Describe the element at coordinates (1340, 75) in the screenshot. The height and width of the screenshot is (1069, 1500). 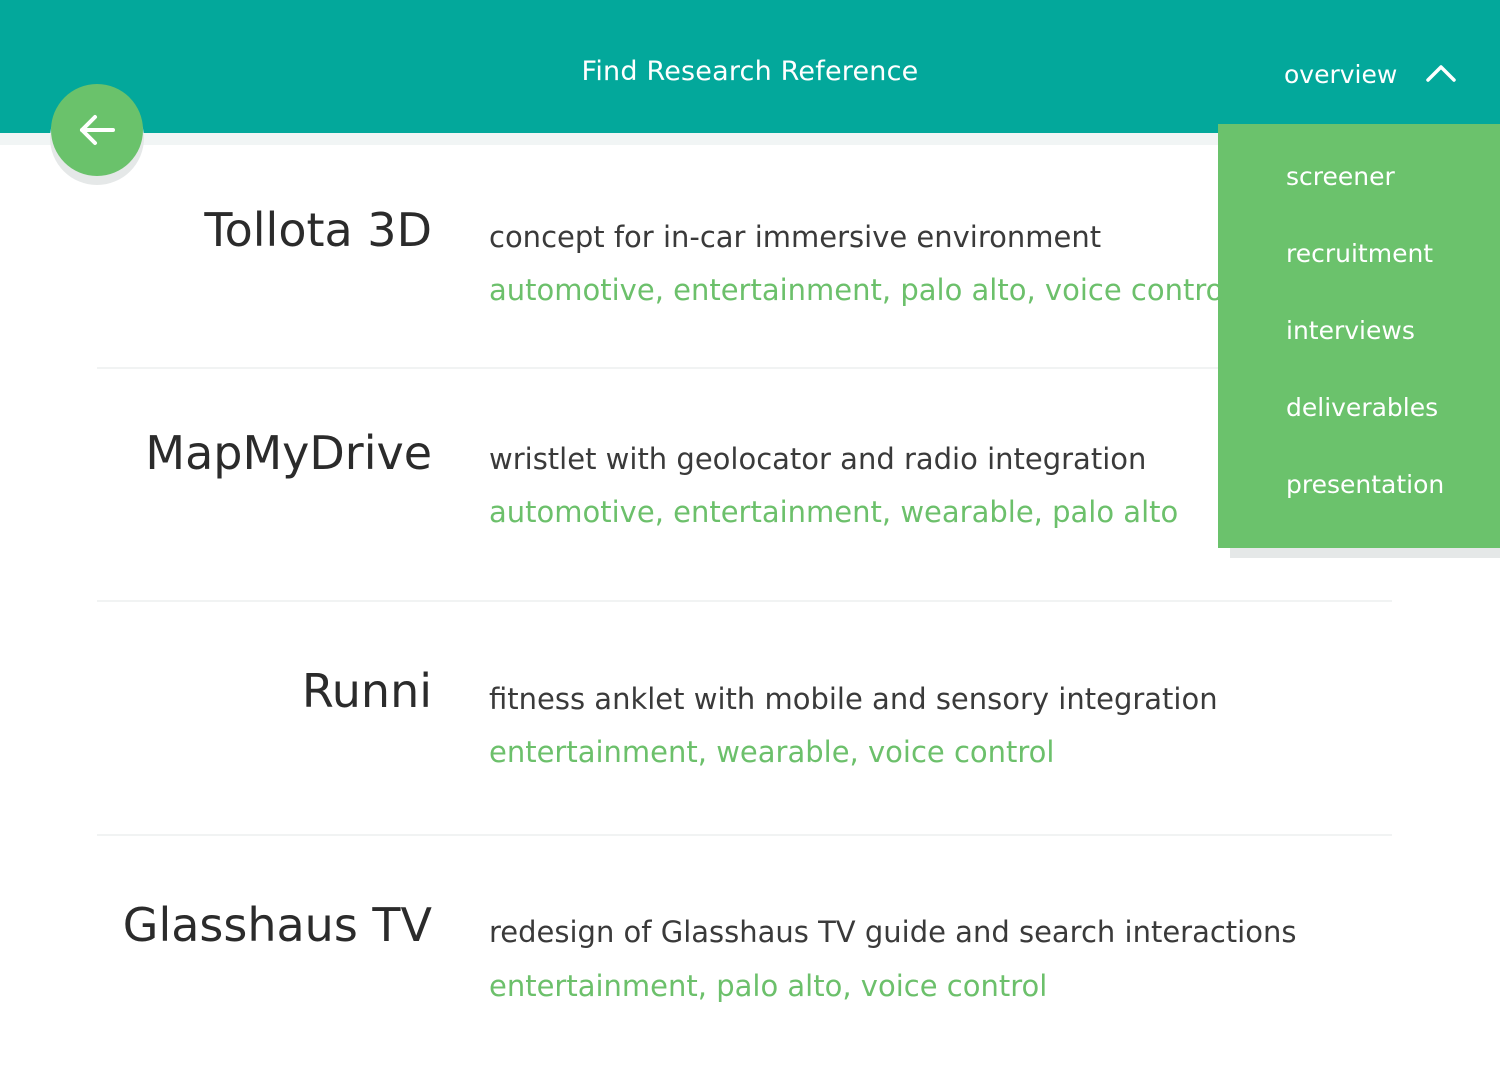
I see `overview-menu-toggle: overview` at that location.